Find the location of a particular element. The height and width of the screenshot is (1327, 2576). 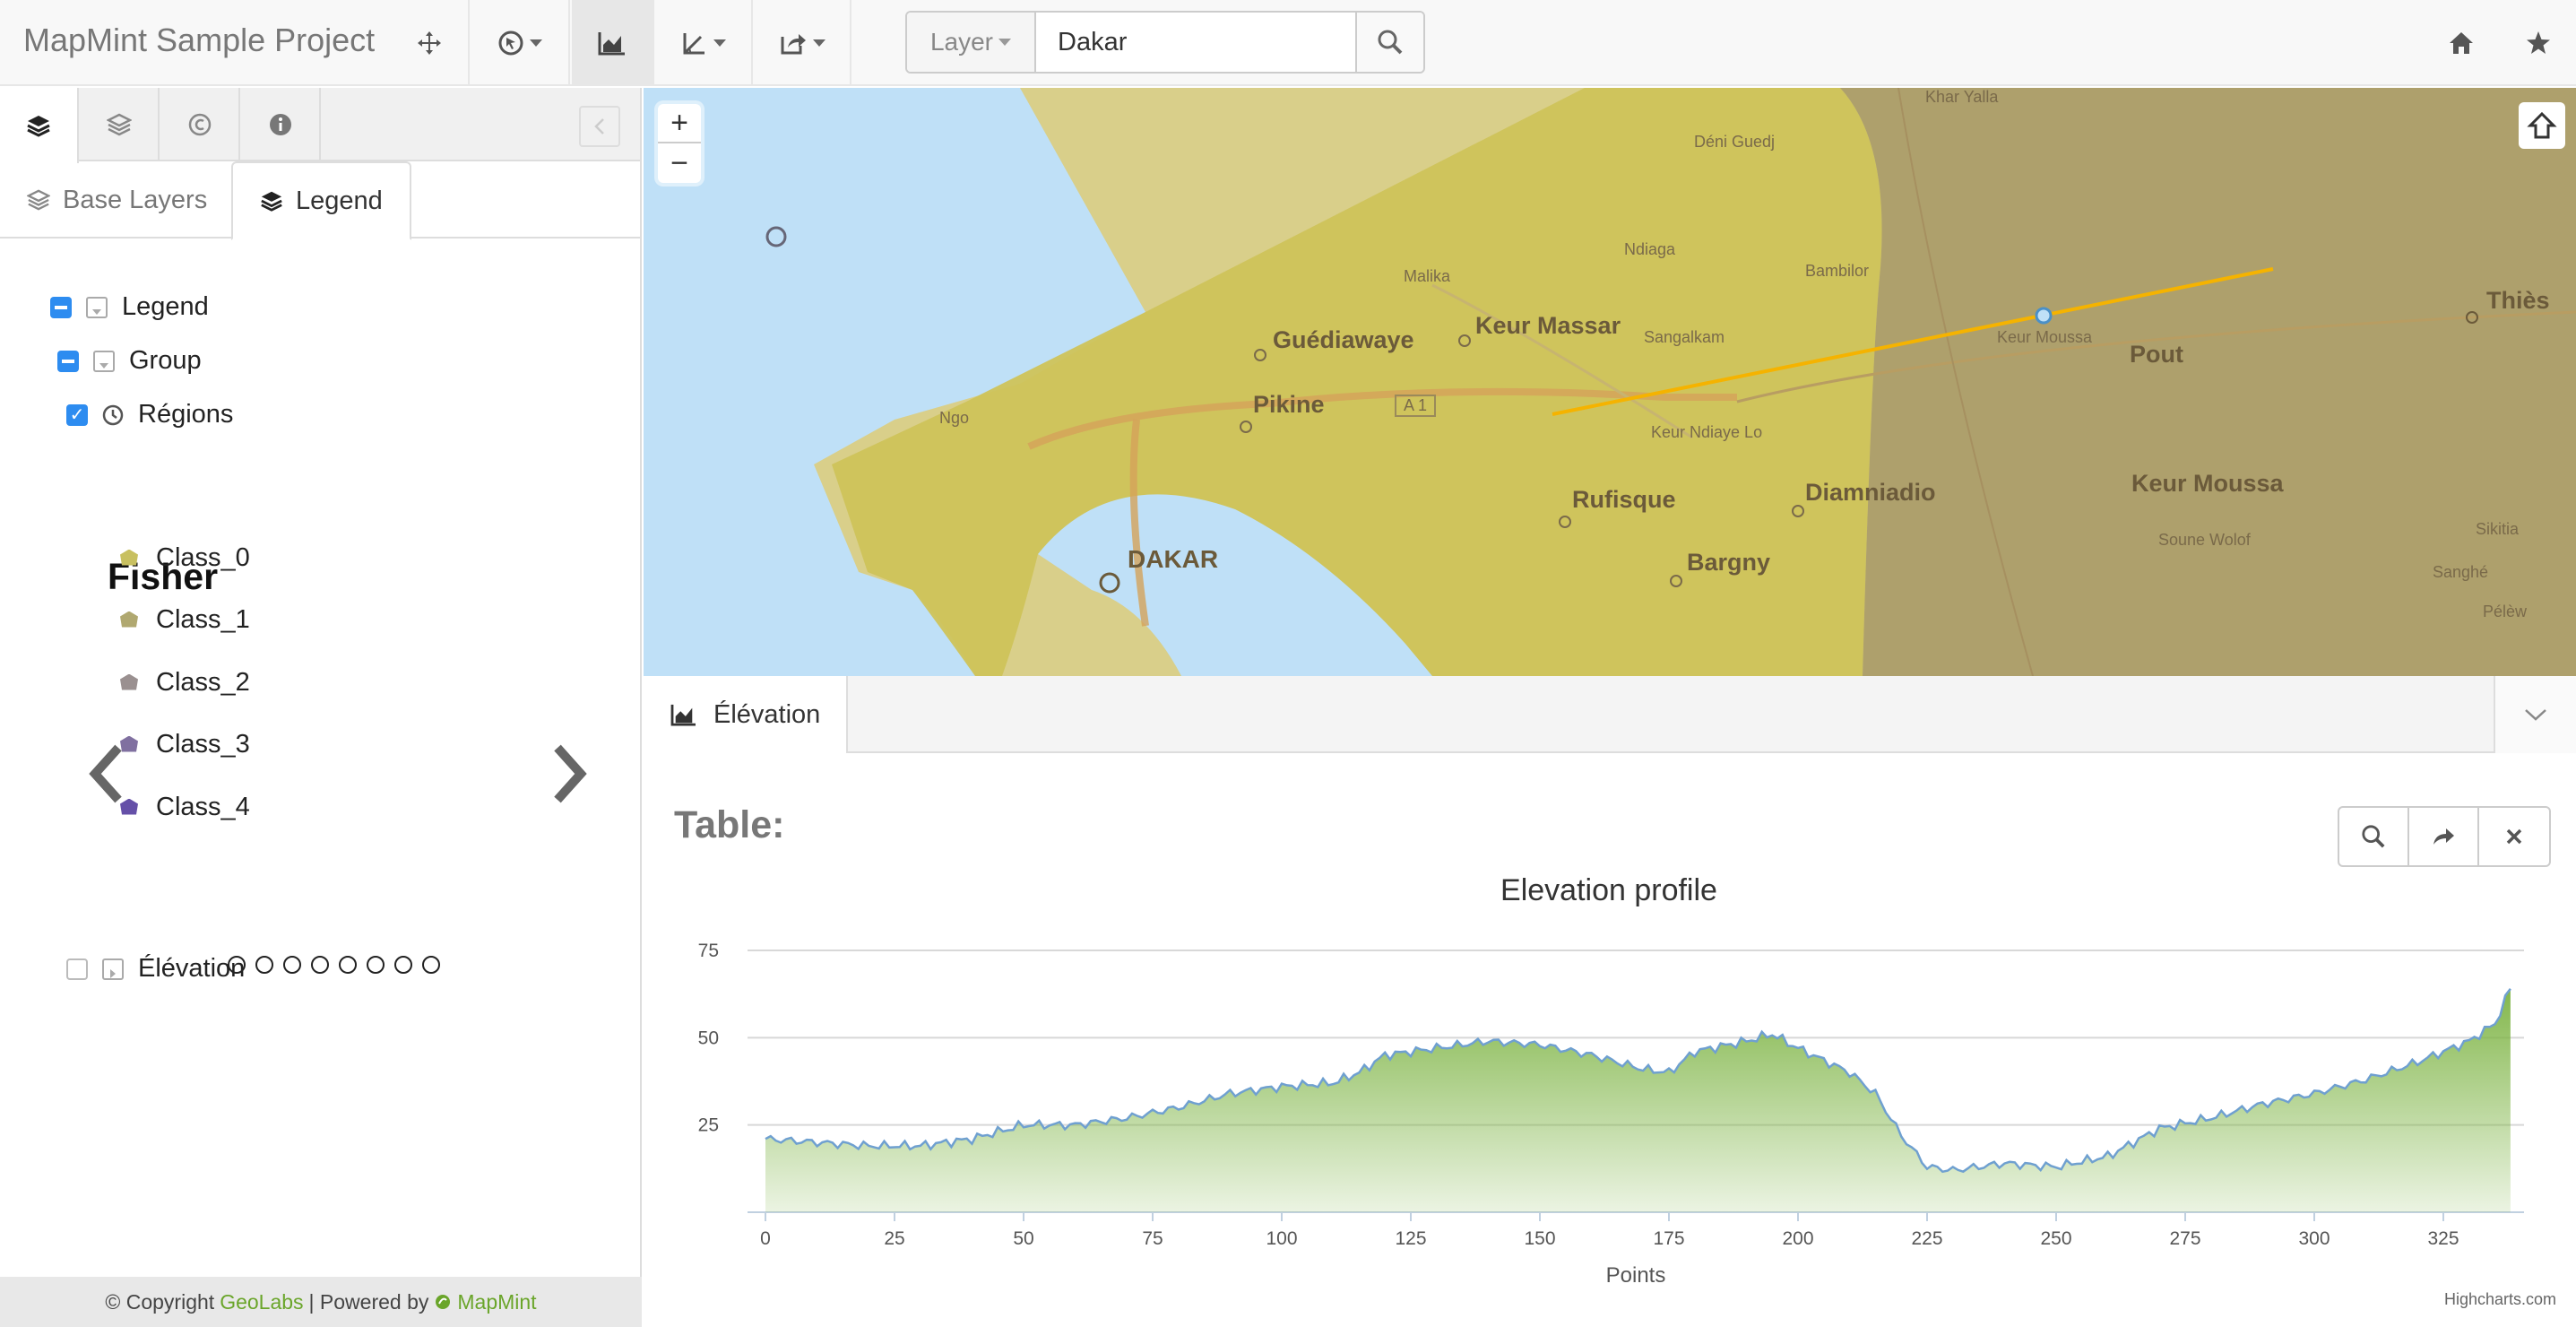

copyright-text: © Copyright is located at coordinates (160, 1301).